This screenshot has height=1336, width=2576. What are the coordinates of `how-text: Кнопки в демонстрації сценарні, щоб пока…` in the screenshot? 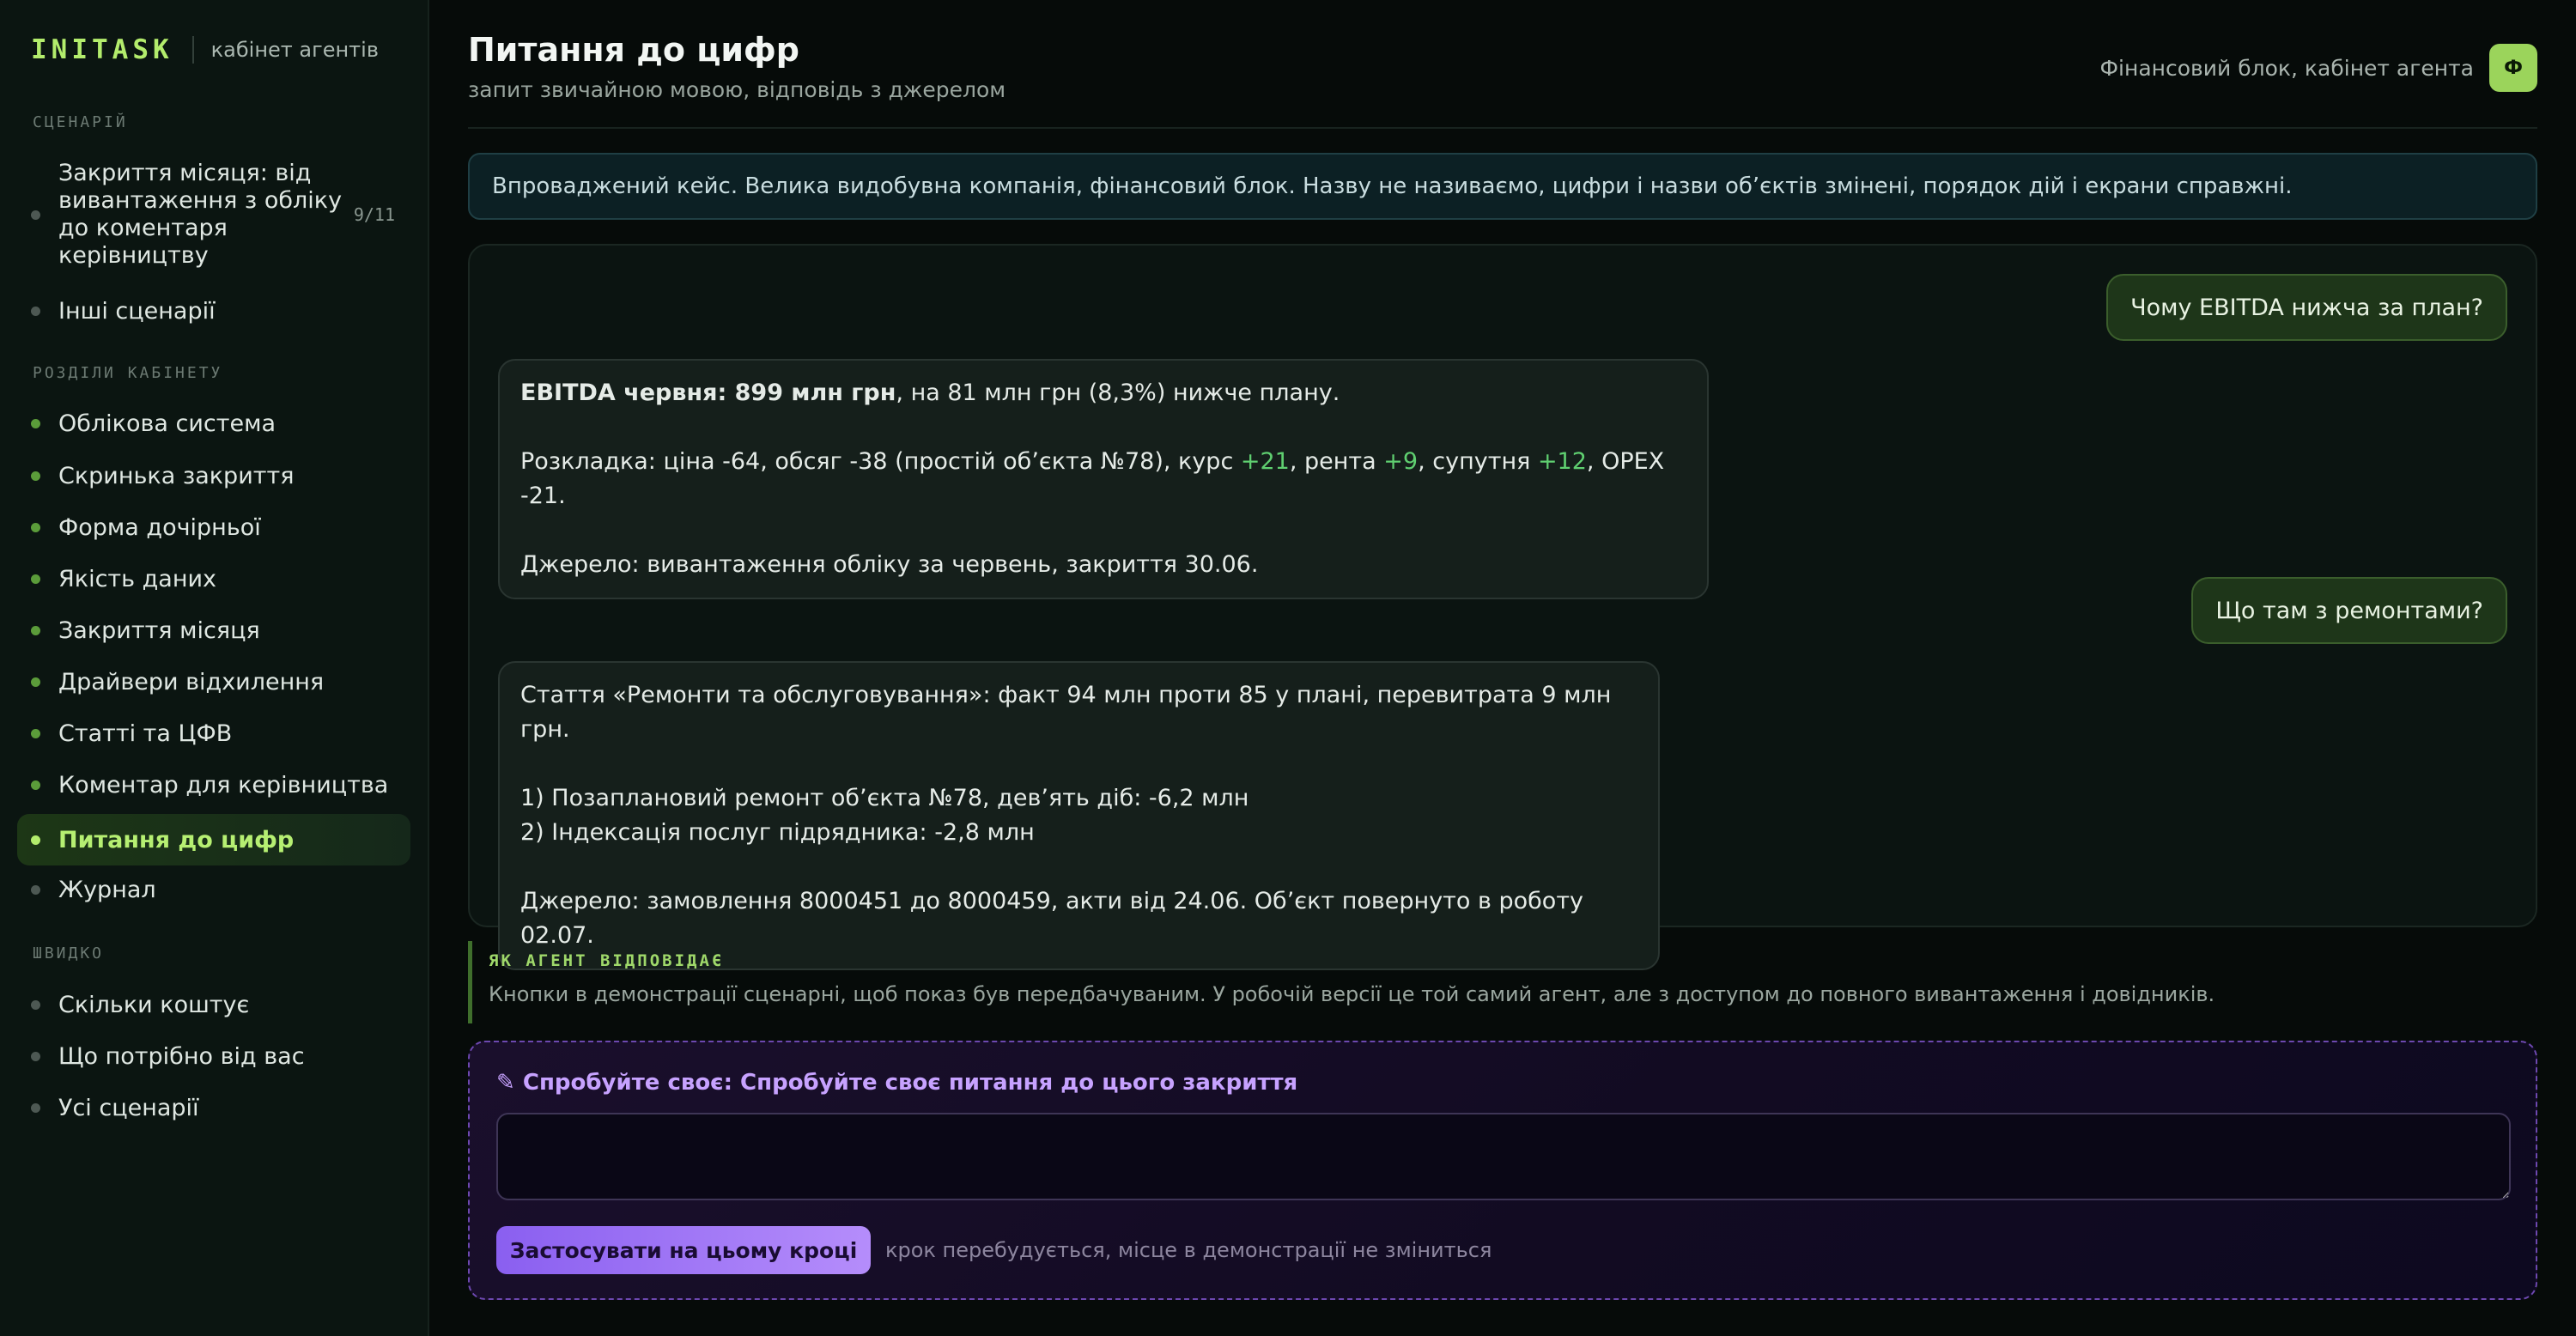 It's located at (1352, 994).